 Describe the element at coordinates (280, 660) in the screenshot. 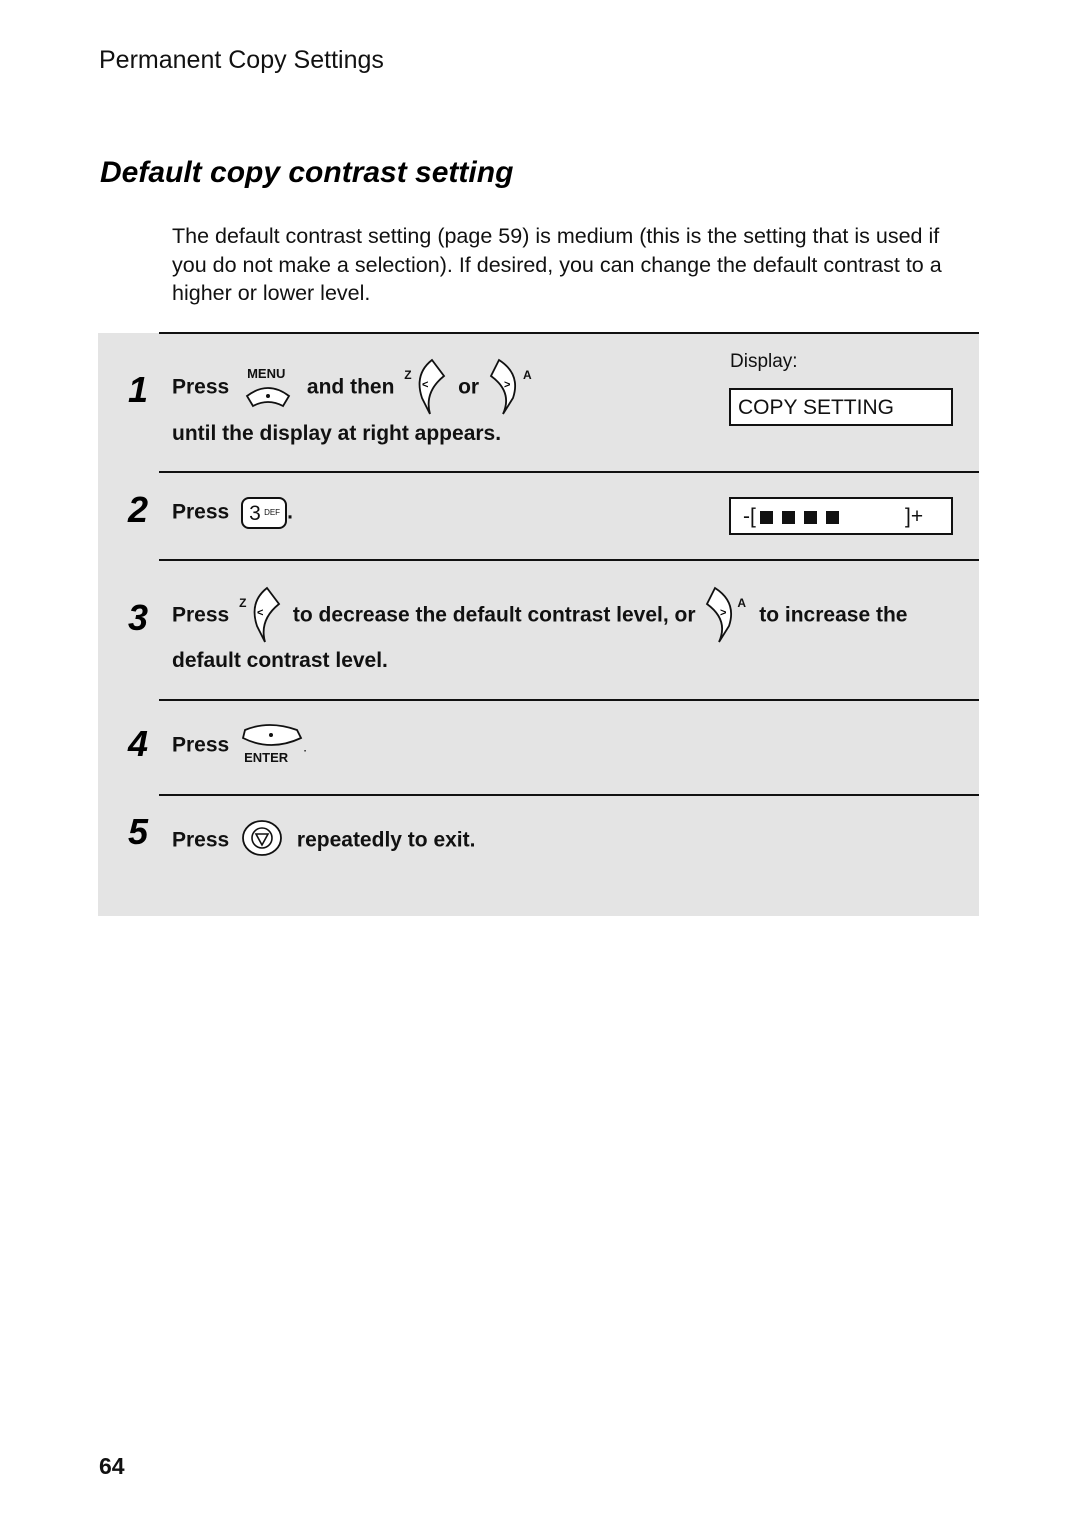

I see `step-3-line-2: default contrast level.` at that location.